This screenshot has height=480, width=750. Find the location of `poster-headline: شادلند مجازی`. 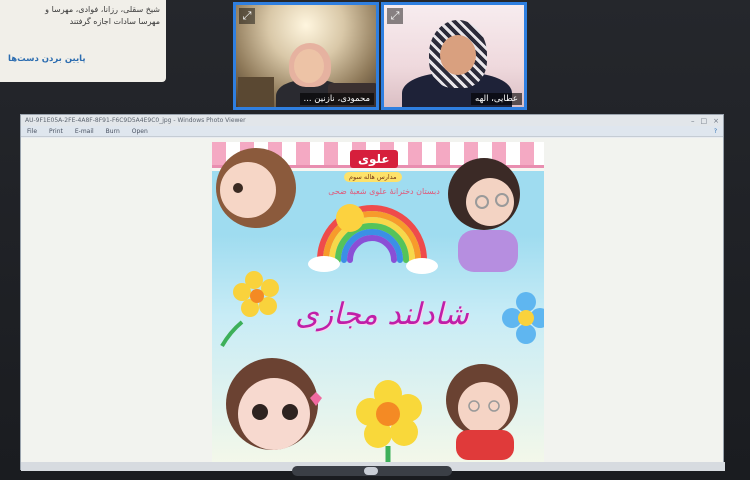

poster-headline: شادلند مجازی is located at coordinates (382, 314).